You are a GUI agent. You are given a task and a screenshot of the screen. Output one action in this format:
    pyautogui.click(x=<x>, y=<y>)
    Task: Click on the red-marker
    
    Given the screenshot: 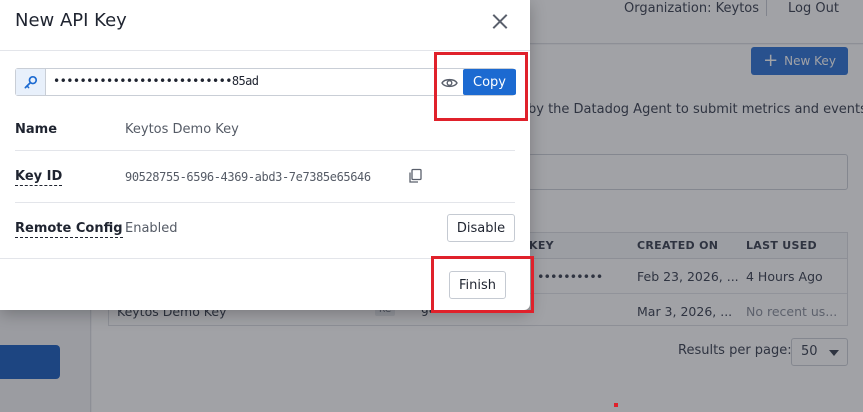 What is the action you would take?
    pyautogui.click(x=616, y=405)
    